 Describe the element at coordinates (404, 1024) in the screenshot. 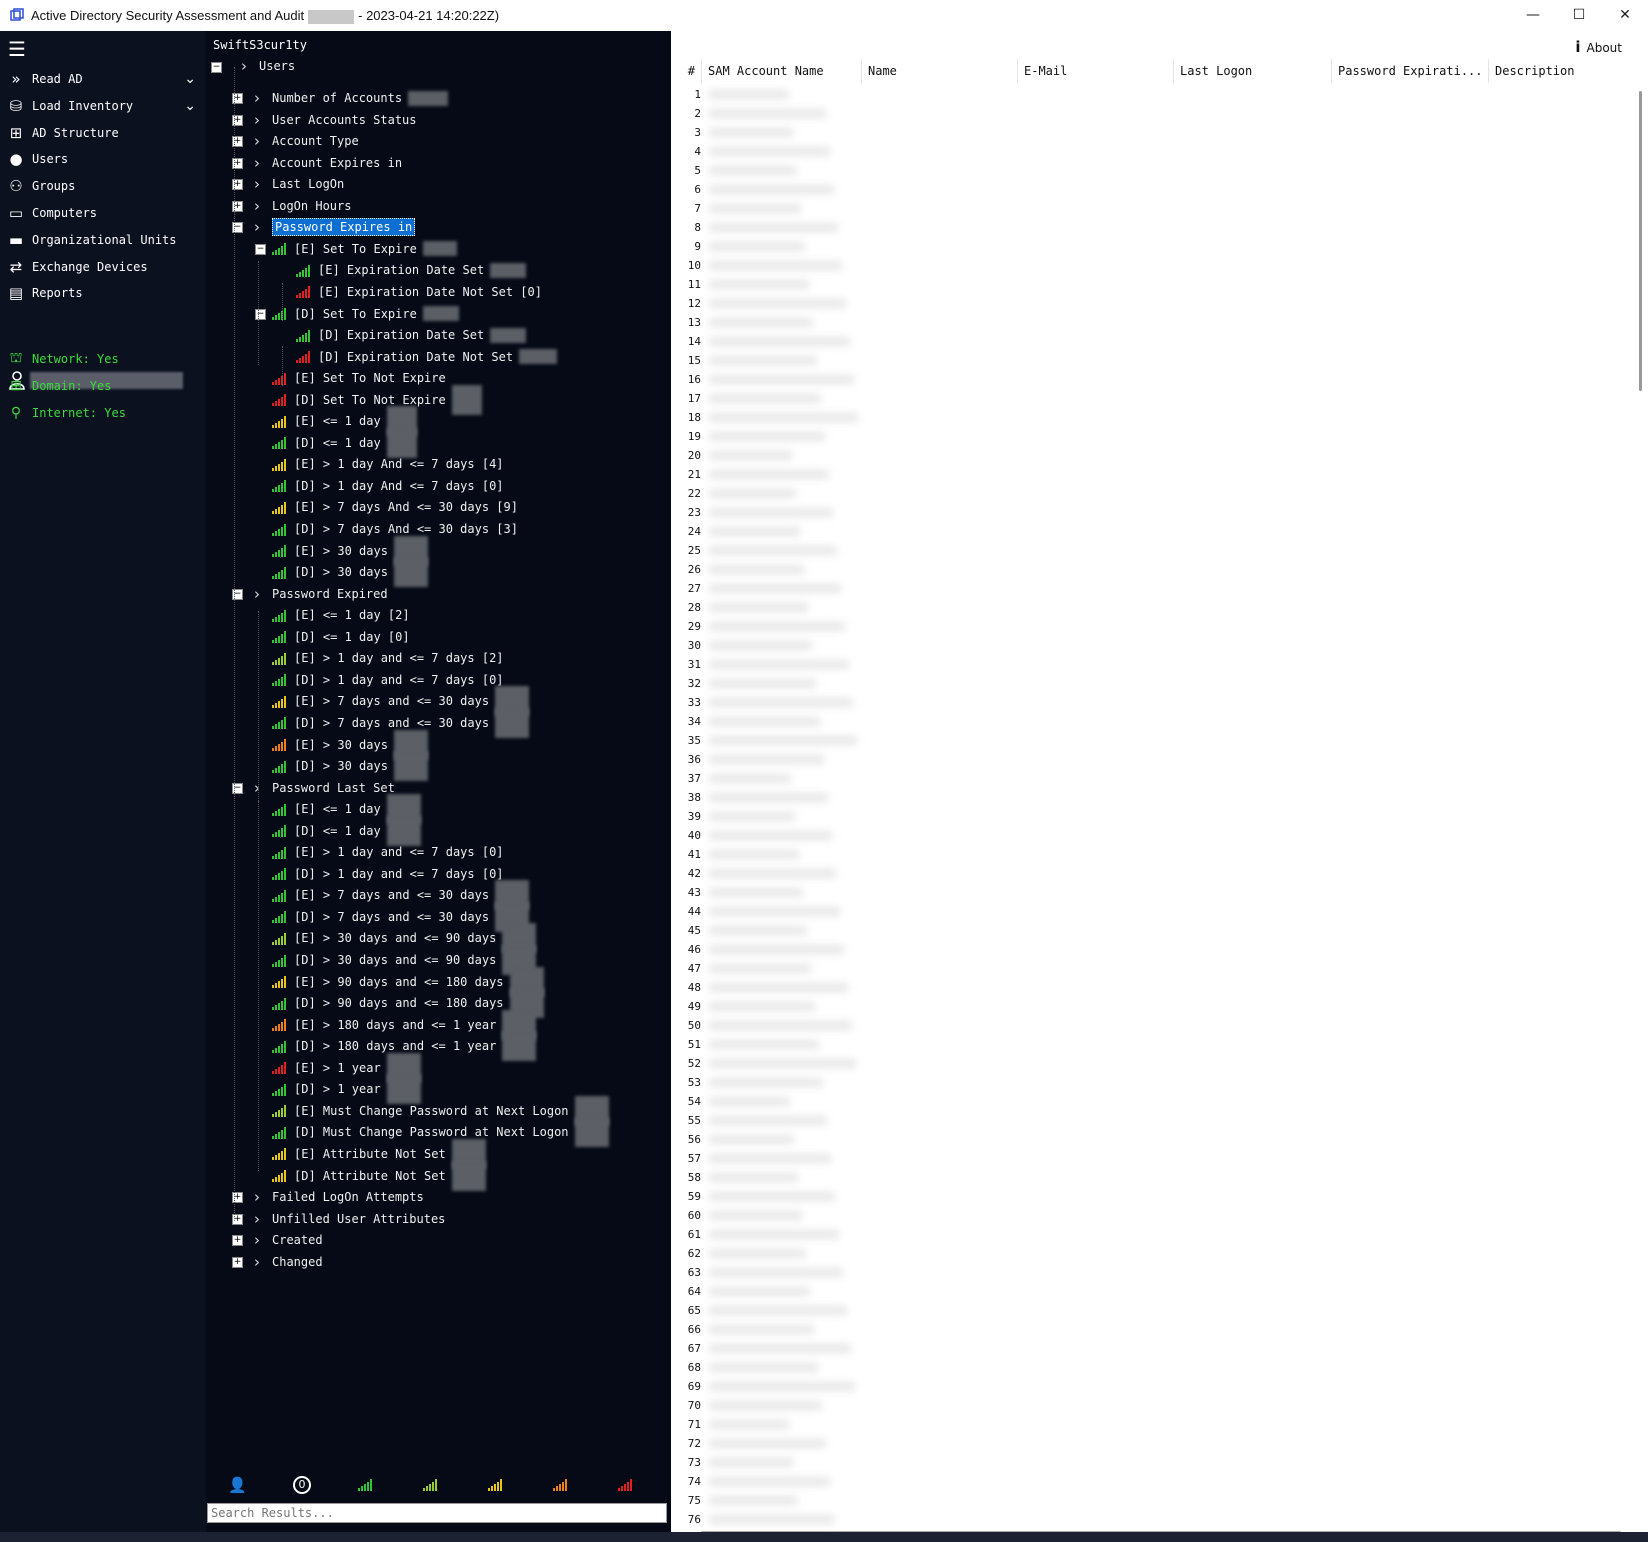

I see `tree-node: [E] > 180 days and <= 1 year` at that location.